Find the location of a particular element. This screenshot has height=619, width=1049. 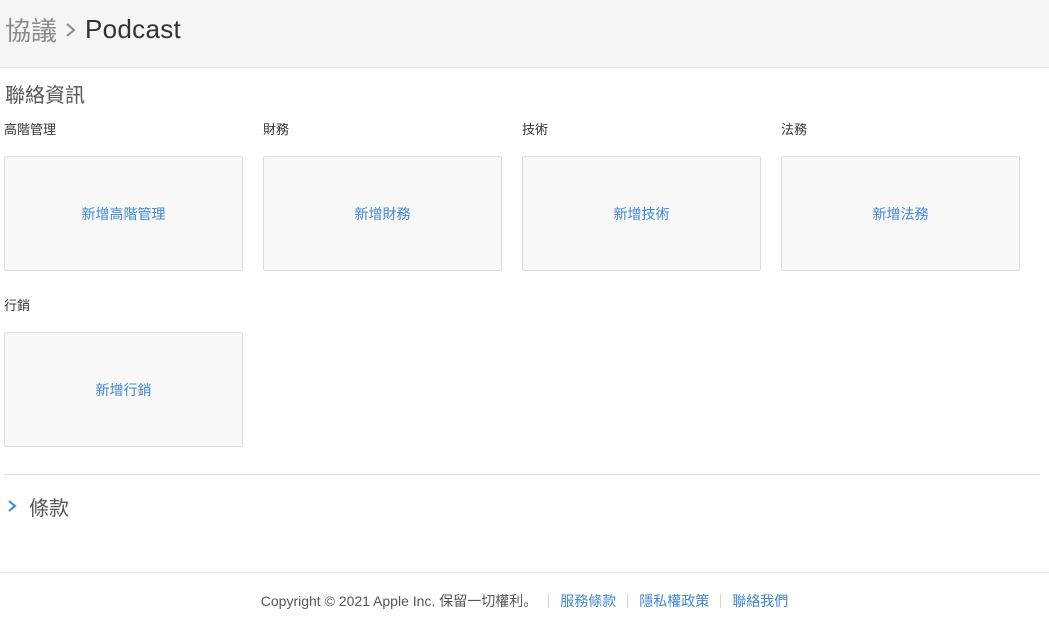

add-marketing-button: 新增行銷 is located at coordinates (123, 389).